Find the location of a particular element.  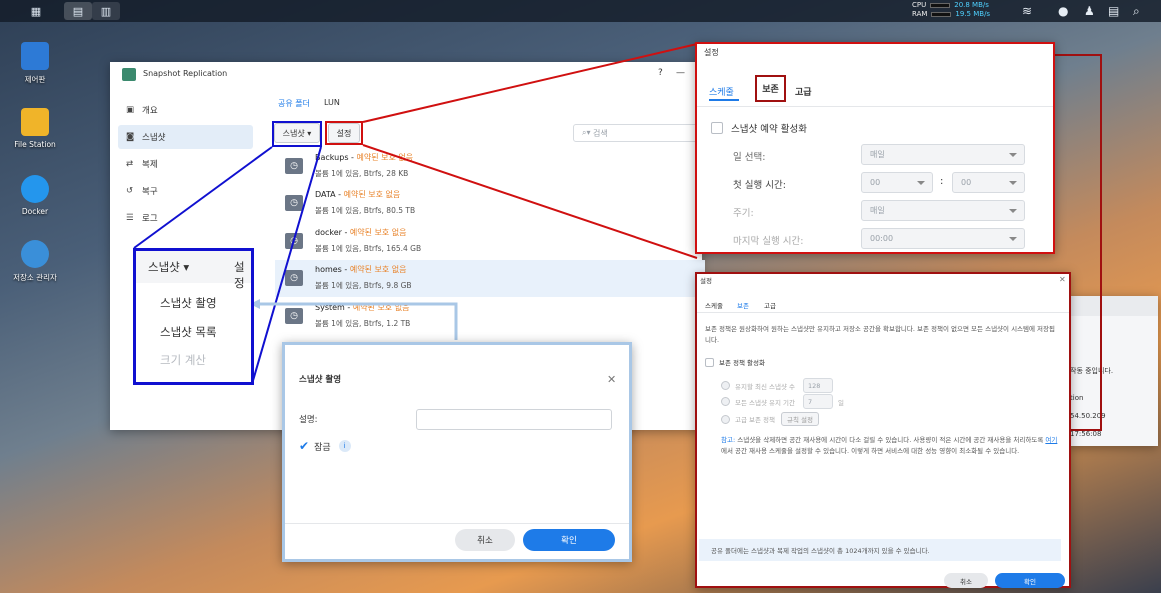

zoomed-snapshot-menu: 스냅샷 ▾ 설정 스냅샷 촬영 스냅샷 목록 크기 계산 is located at coordinates (193, 316).